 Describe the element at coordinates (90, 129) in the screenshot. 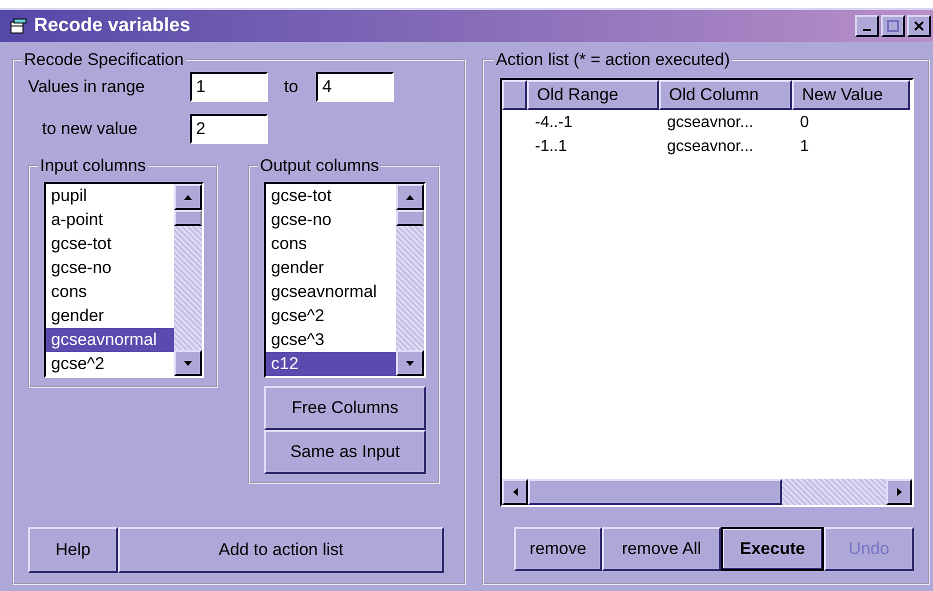

I see `field-label: to new value` at that location.